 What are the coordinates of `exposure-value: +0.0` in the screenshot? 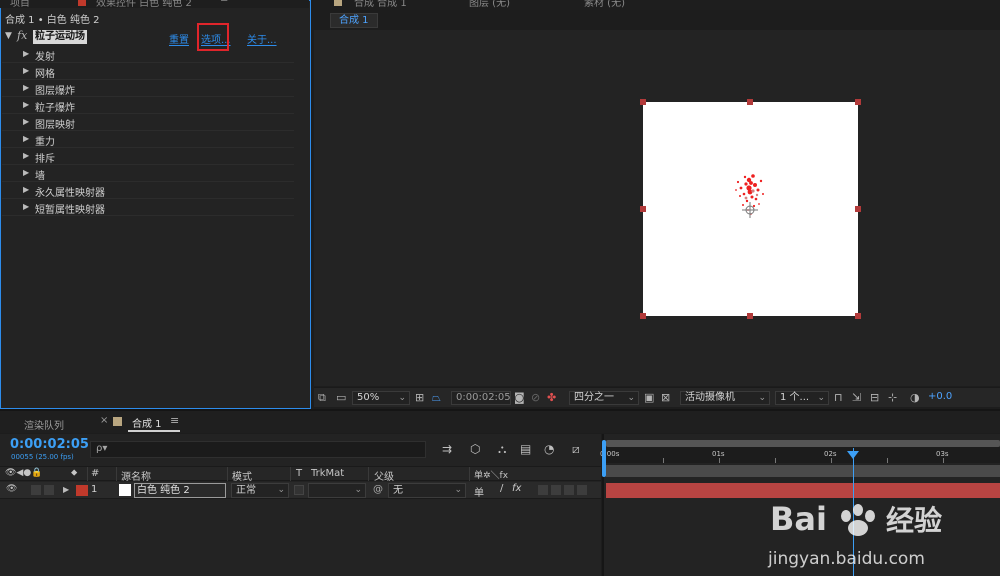 It's located at (940, 396).